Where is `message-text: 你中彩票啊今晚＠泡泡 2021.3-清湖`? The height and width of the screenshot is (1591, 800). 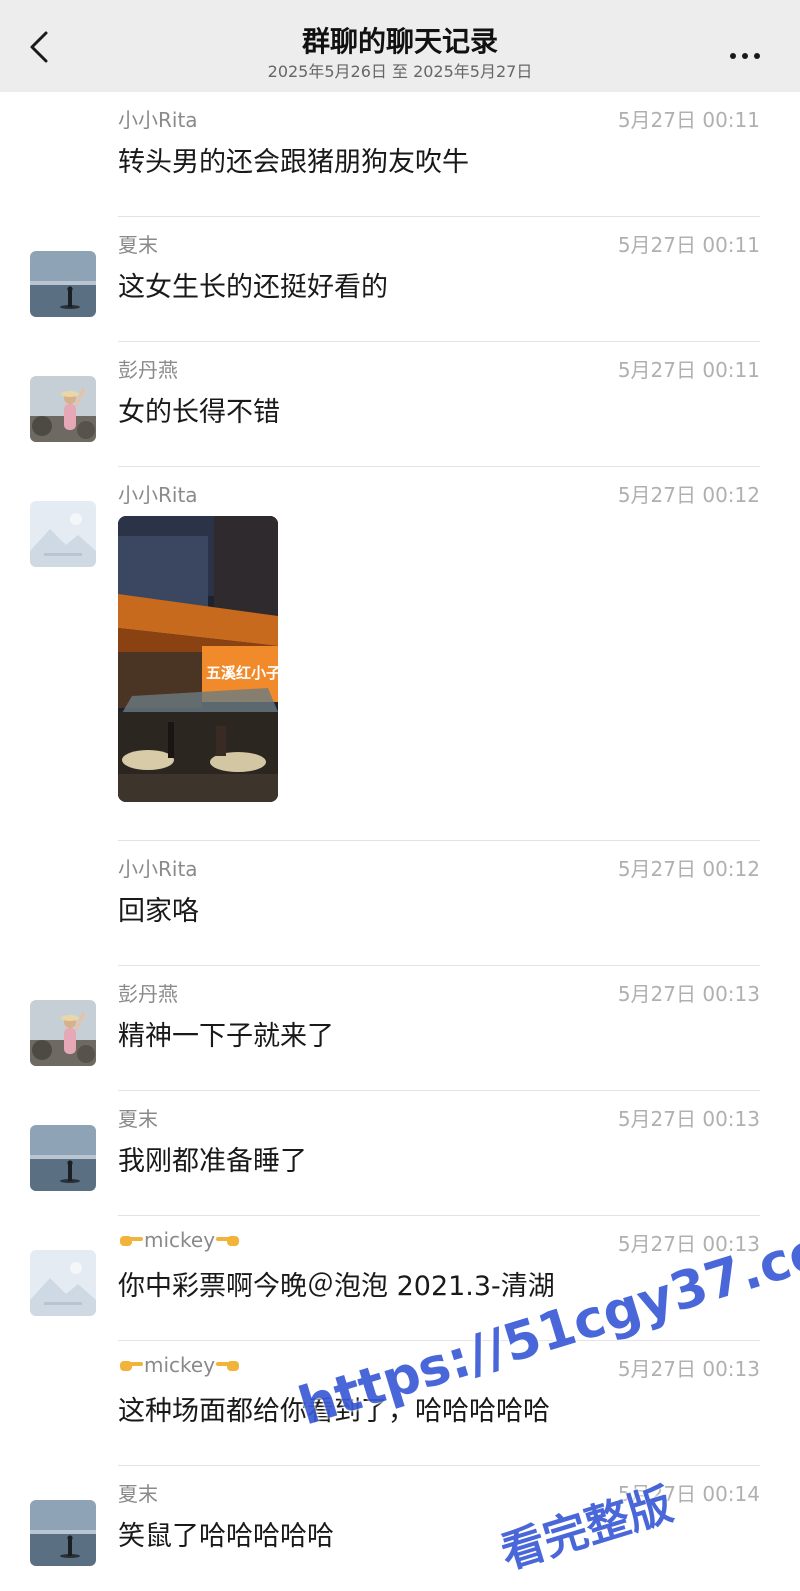
message-text: 你中彩票啊今晚＠泡泡 2021.3-清湖 is located at coordinates (336, 1286).